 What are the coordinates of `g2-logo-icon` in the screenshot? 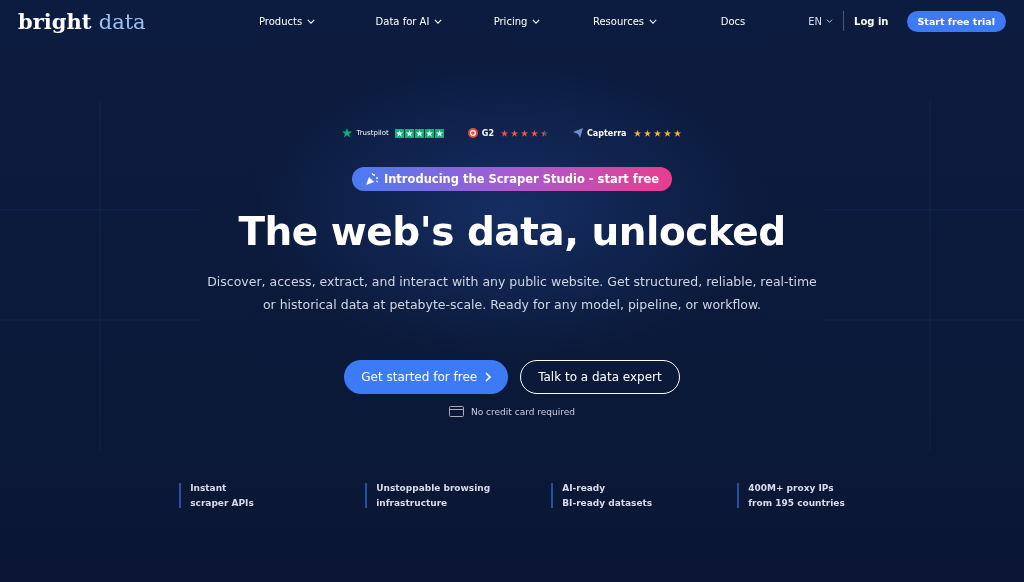 It's located at (472, 133).